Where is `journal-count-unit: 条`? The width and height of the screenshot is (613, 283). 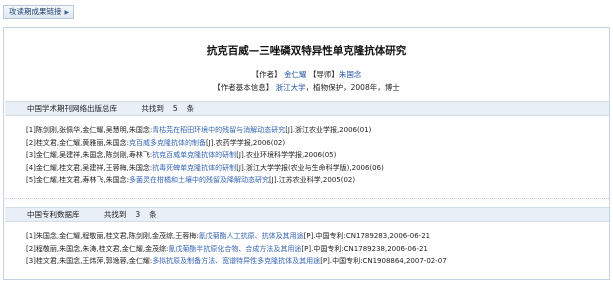
journal-count-unit: 条 is located at coordinates (190, 108).